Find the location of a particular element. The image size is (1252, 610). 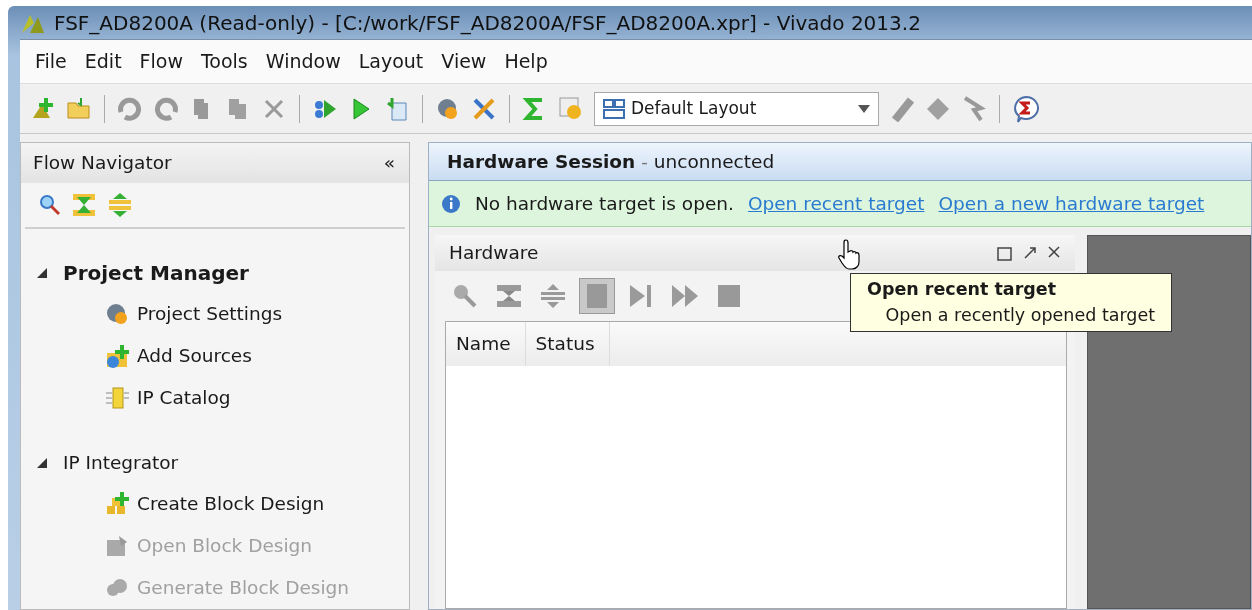

collapse-button: « is located at coordinates (389, 163).